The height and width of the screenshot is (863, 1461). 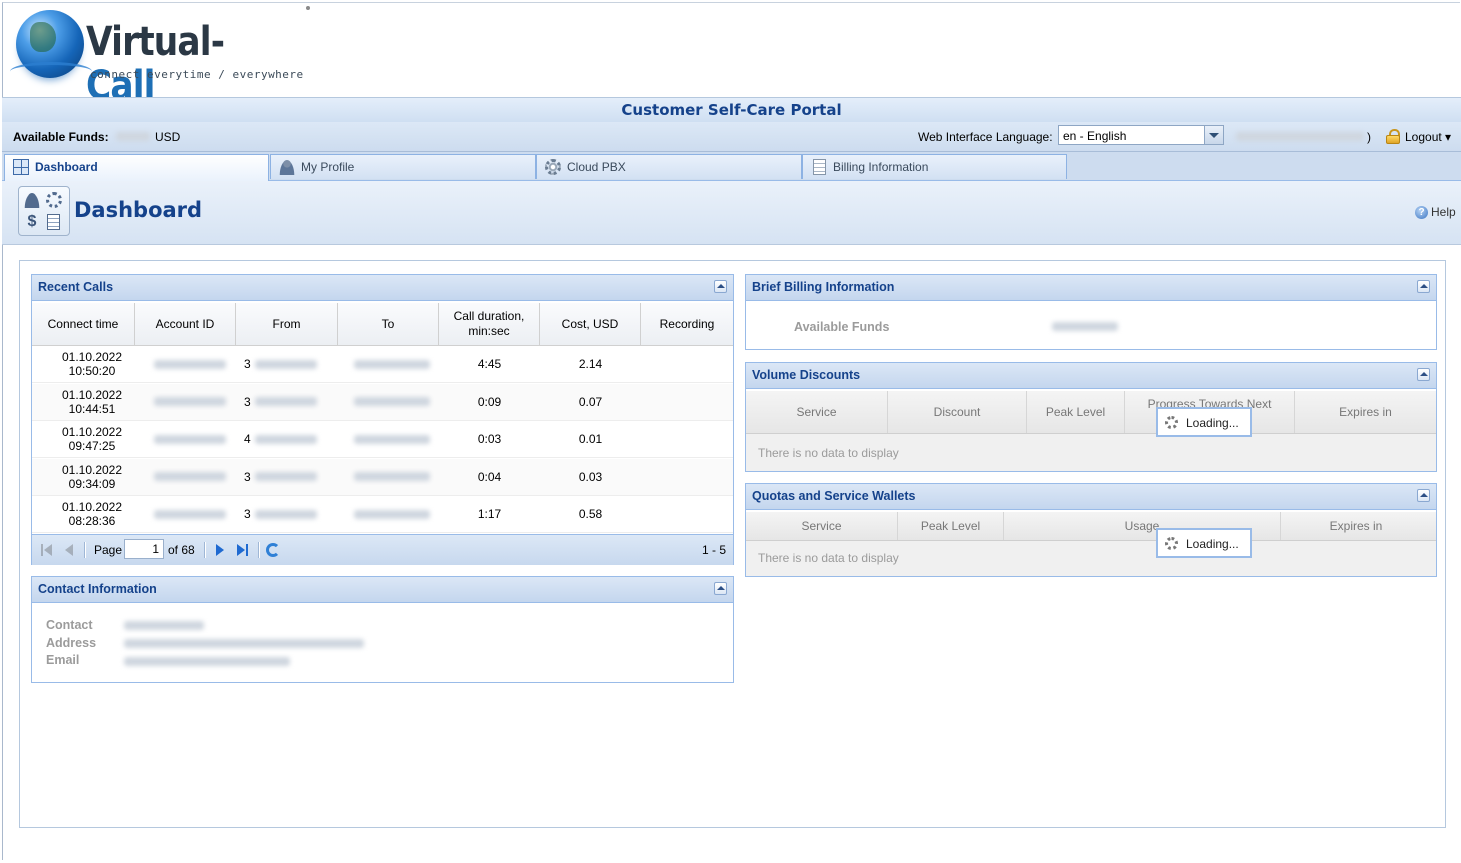 I want to click on refresh-icon, so click(x=273, y=550).